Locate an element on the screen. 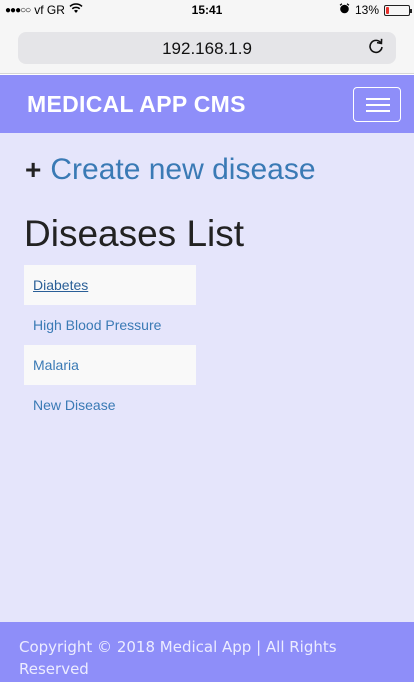 The height and width of the screenshot is (682, 414). disease-link-new-disease: New Disease is located at coordinates (74, 405).